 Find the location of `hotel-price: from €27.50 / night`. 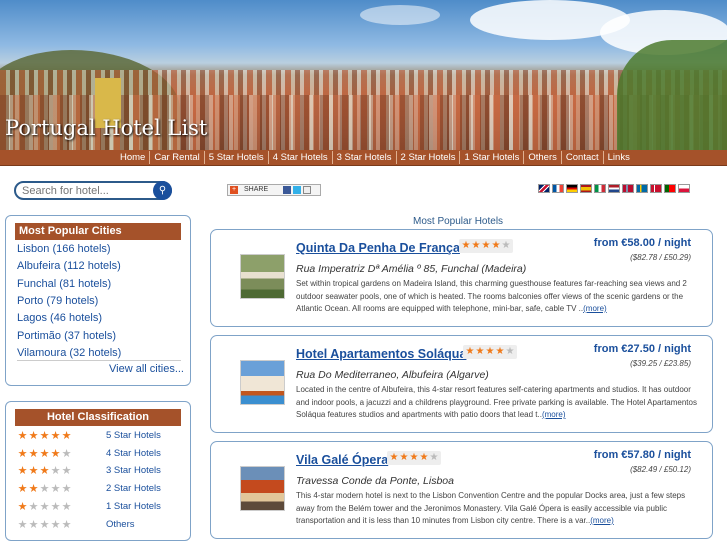

hotel-price: from €27.50 / night is located at coordinates (642, 349).